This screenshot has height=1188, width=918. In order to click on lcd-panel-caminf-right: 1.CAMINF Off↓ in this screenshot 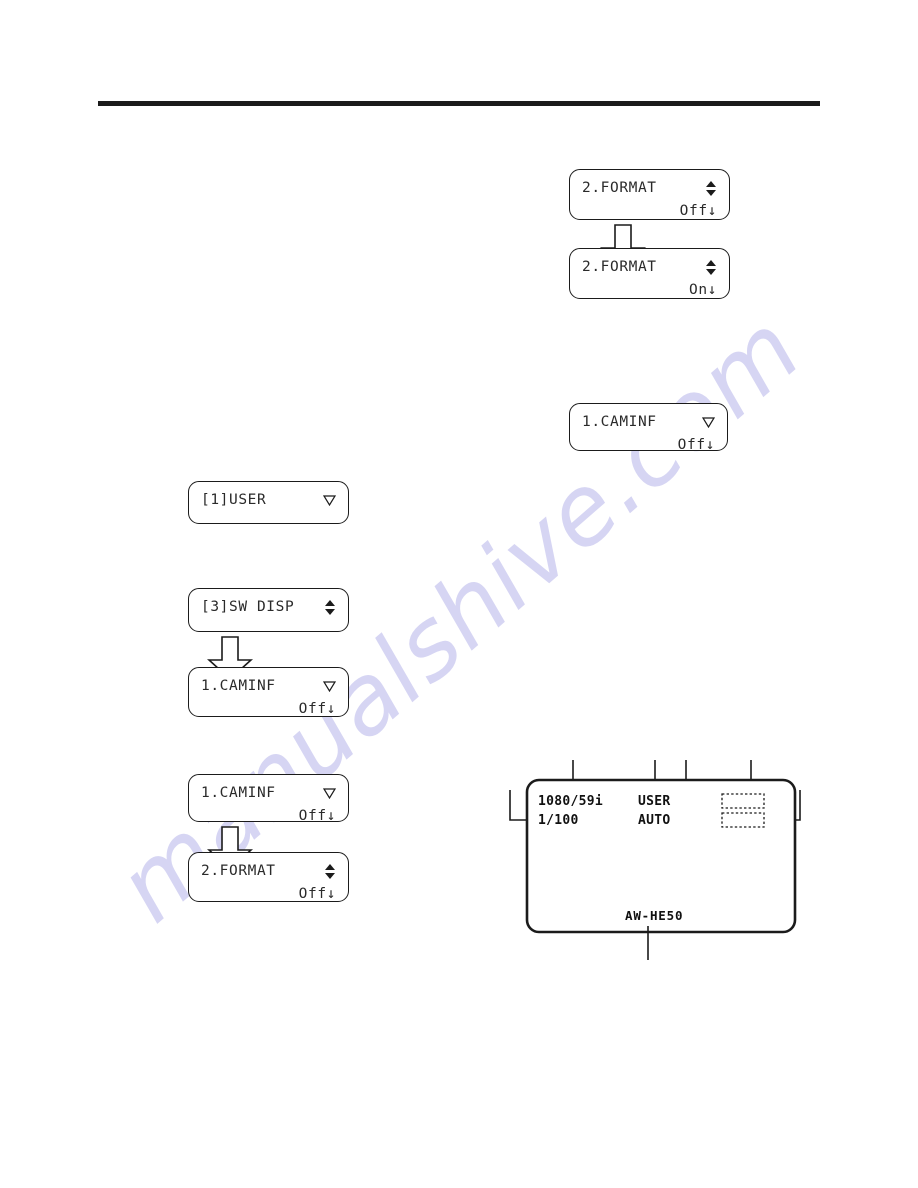, I will do `click(648, 428)`.